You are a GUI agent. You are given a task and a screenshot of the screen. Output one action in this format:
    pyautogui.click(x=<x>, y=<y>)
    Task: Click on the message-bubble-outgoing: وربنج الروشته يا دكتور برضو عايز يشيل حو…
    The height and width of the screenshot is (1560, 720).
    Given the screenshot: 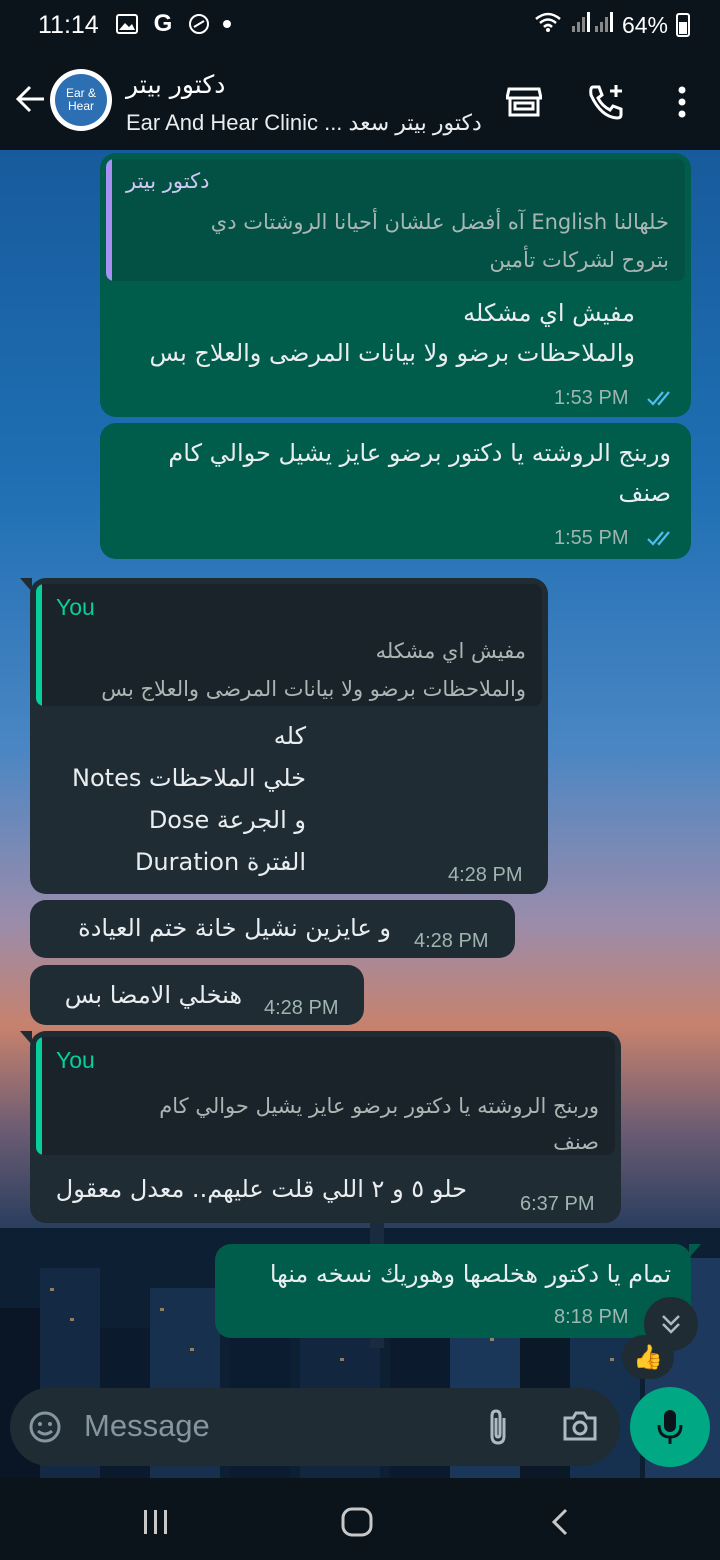 What is the action you would take?
    pyautogui.click(x=395, y=491)
    